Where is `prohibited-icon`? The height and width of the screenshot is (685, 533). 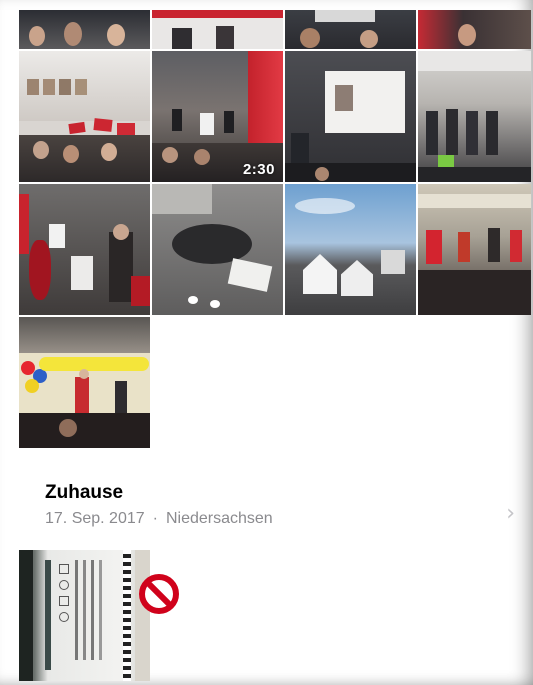 prohibited-icon is located at coordinates (159, 594).